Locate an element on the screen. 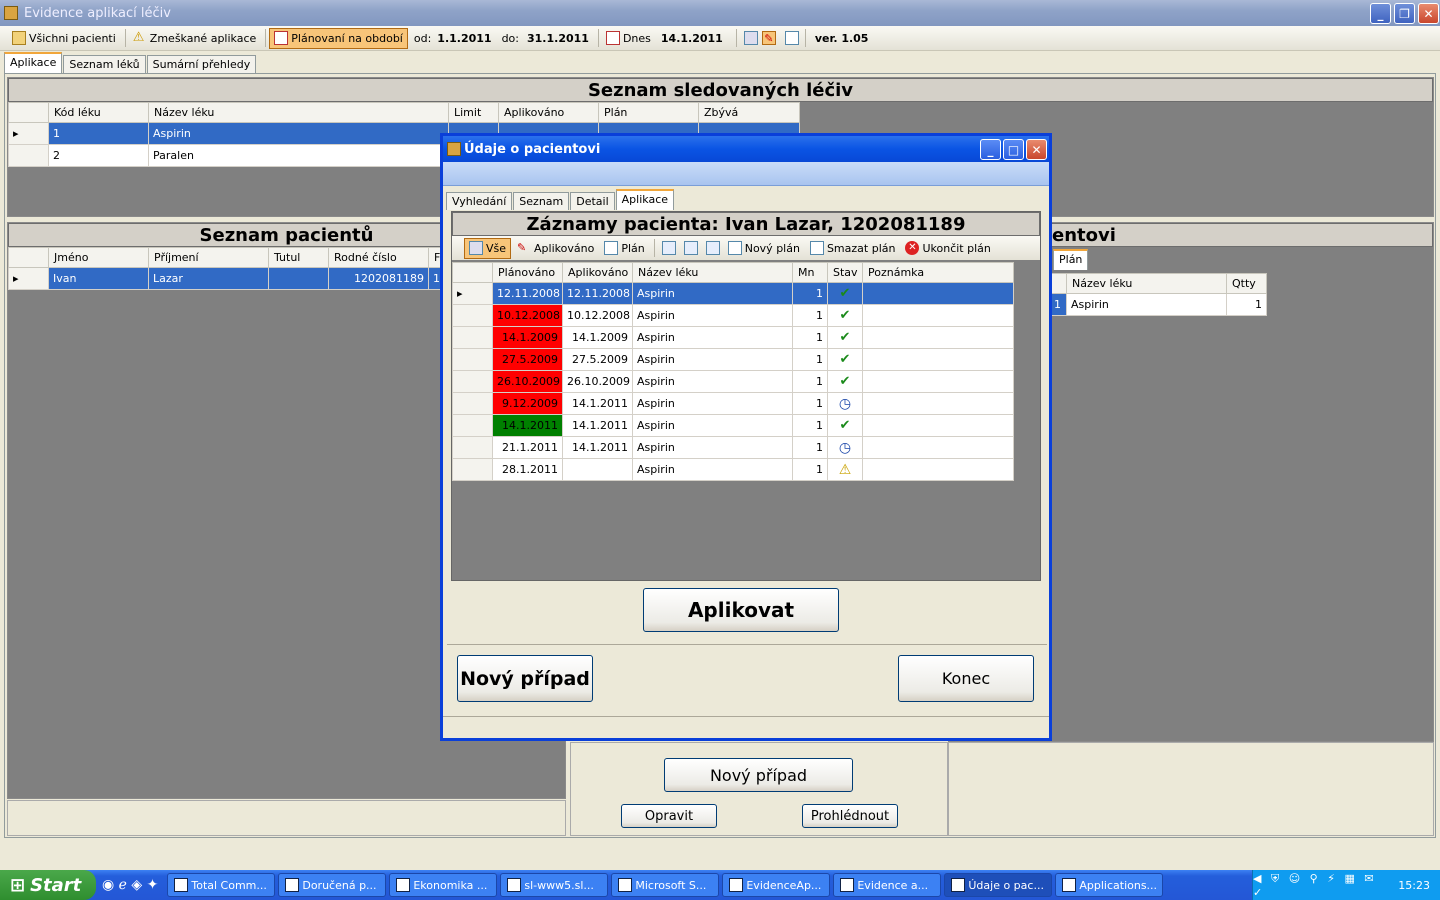 The width and height of the screenshot is (1440, 900). view-button: Prohlédnout is located at coordinates (850, 816).